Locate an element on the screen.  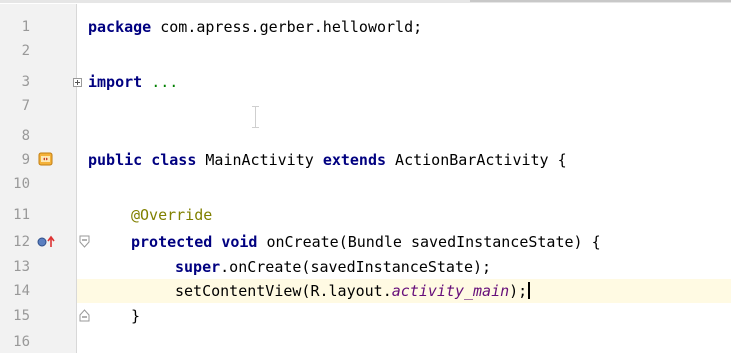
collapse-fold-icon is located at coordinates (85, 242).